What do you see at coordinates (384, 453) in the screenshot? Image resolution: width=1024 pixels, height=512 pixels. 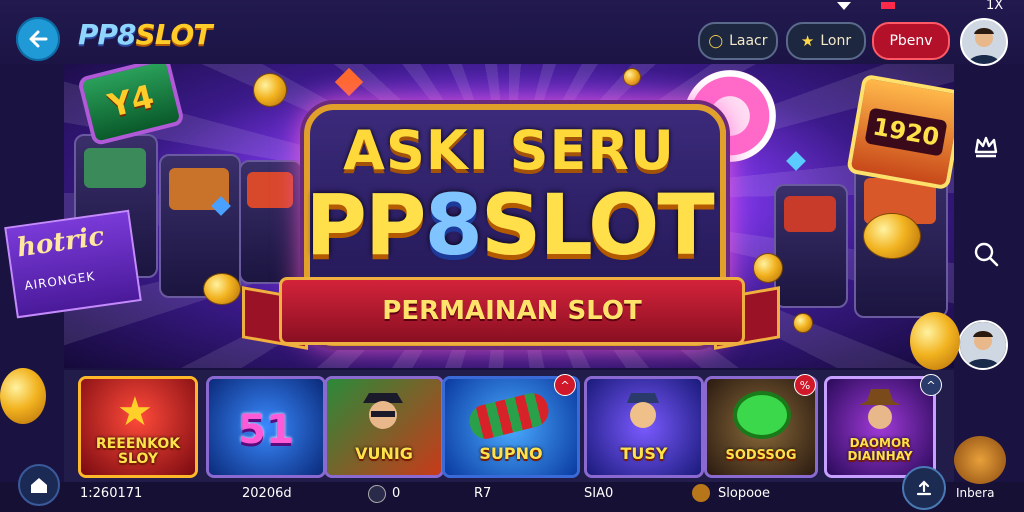 I see `game-label: VUNIG` at bounding box center [384, 453].